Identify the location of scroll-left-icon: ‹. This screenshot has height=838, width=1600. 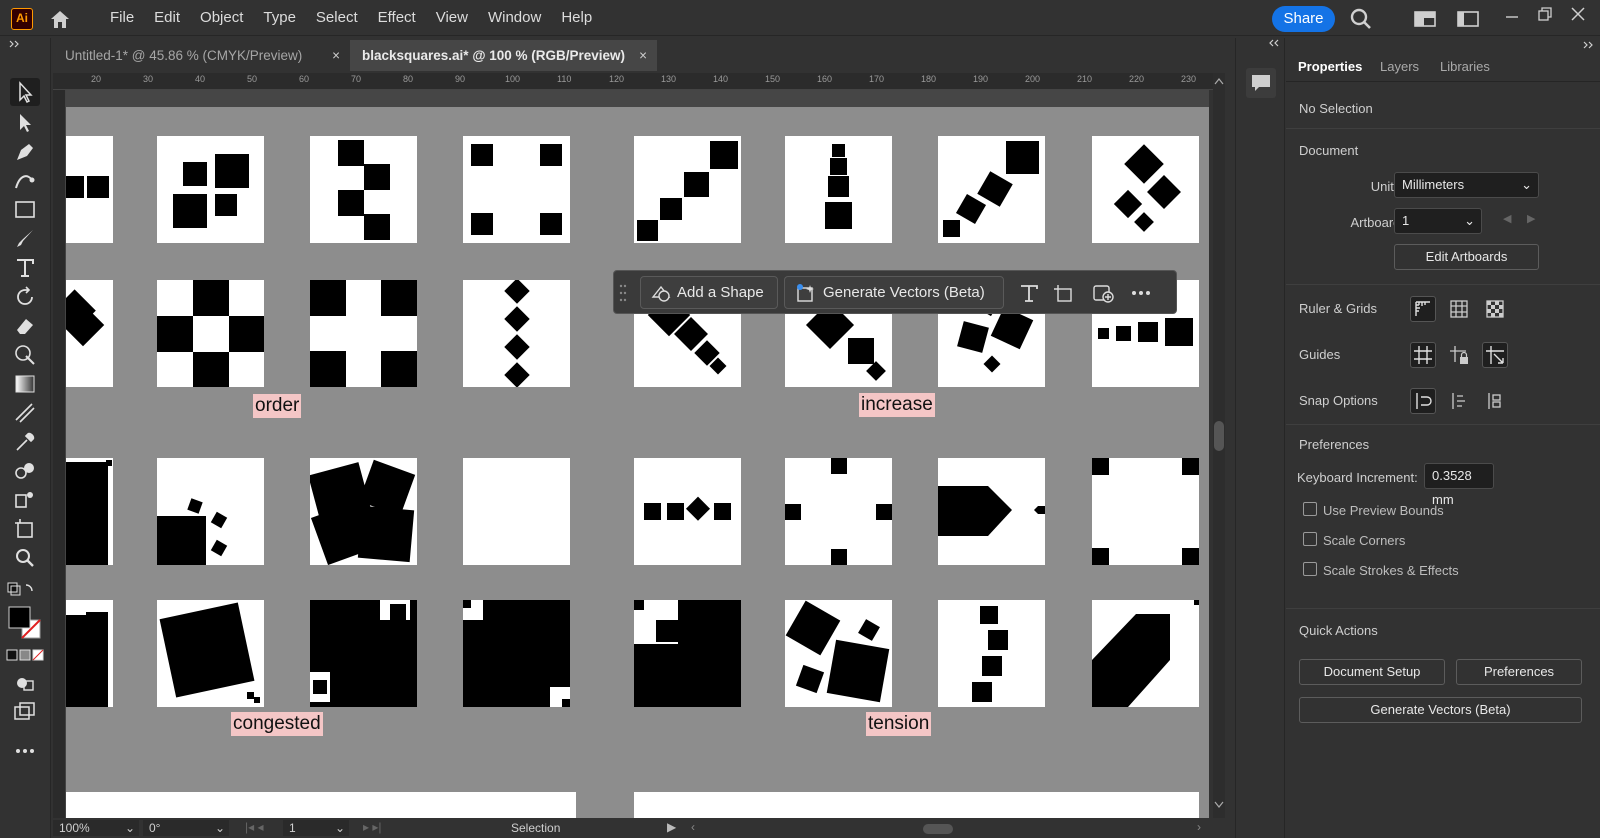
(693, 827).